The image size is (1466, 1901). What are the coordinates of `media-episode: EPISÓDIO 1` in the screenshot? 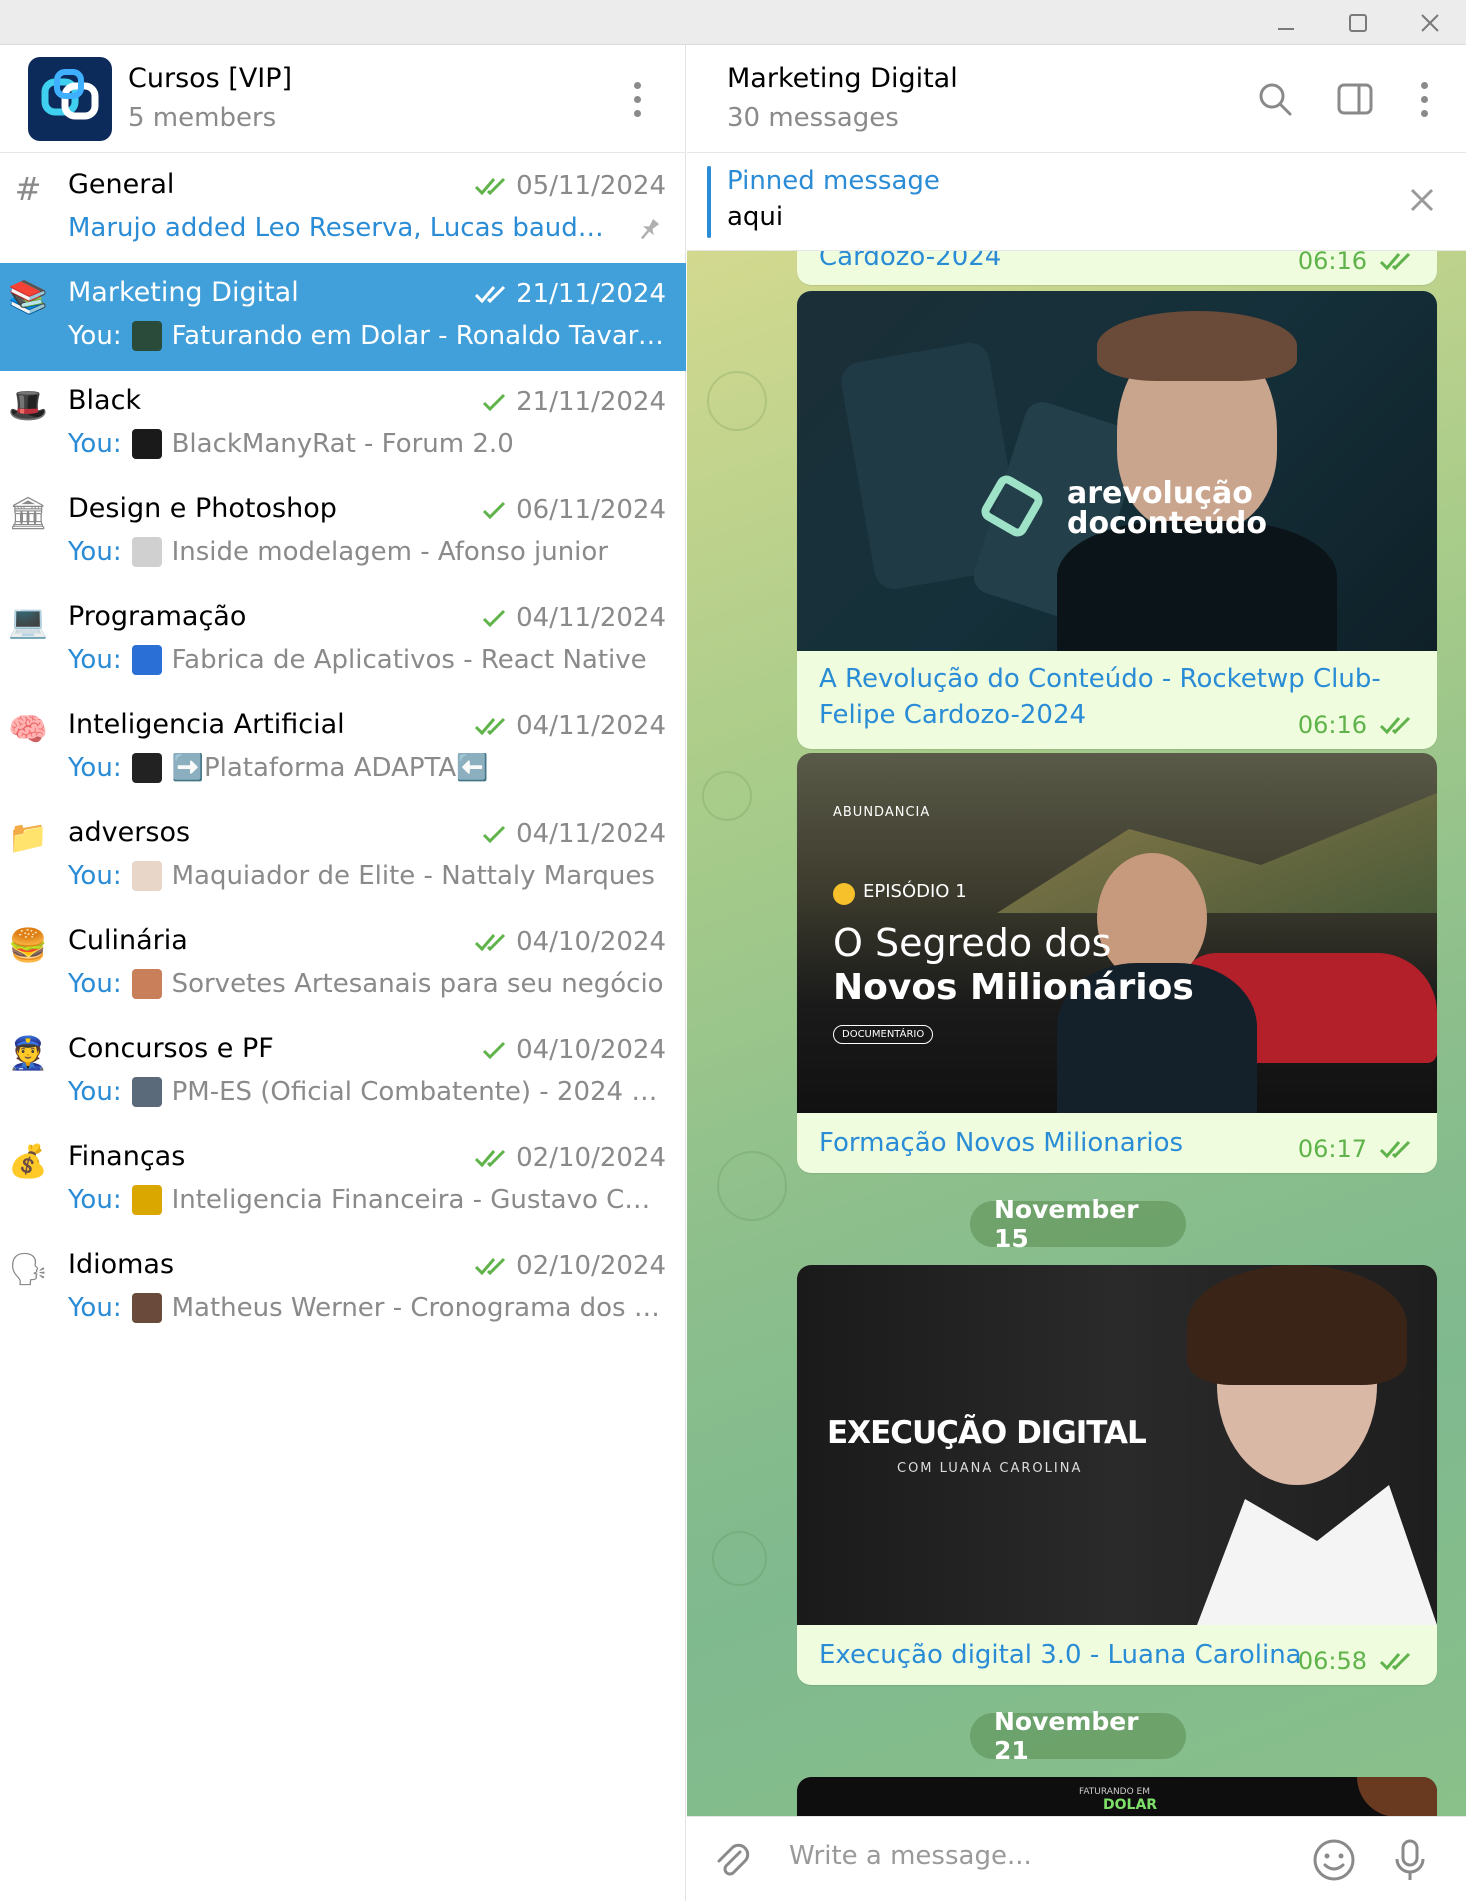 It's located at (915, 891).